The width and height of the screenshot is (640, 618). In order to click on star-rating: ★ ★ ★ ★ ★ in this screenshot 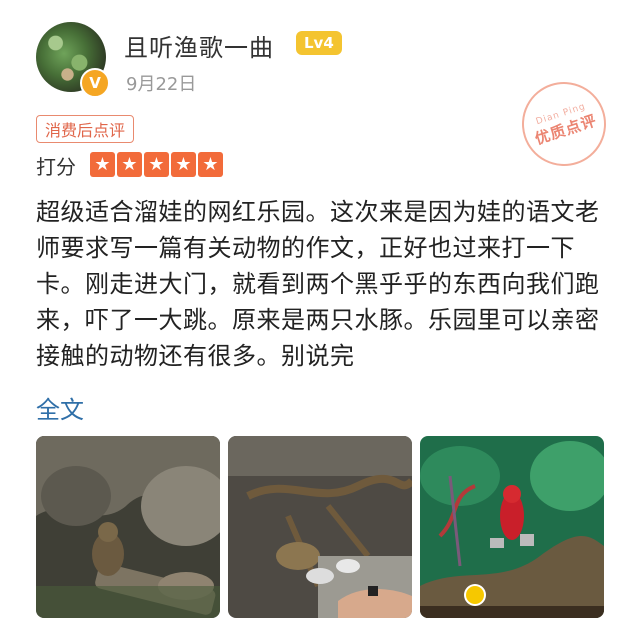, I will do `click(156, 164)`.